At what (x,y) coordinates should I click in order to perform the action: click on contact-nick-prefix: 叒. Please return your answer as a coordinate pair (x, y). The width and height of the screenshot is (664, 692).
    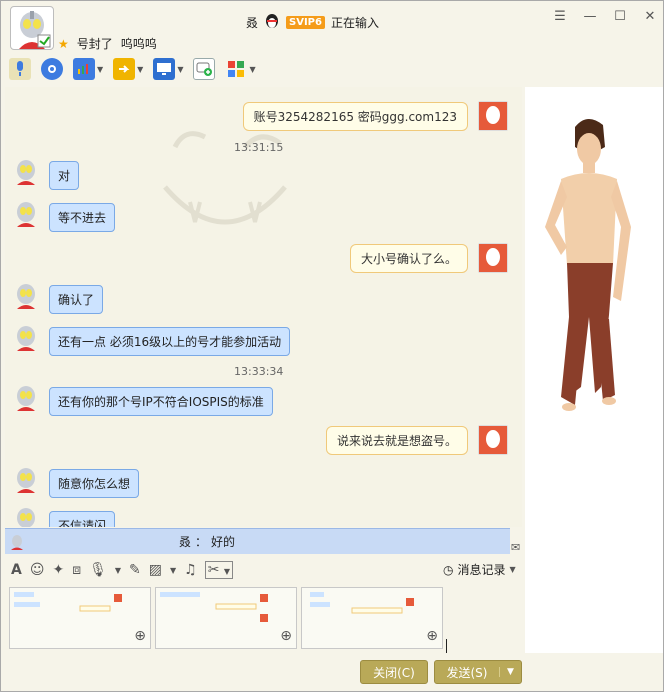
    Looking at the image, I should click on (252, 22).